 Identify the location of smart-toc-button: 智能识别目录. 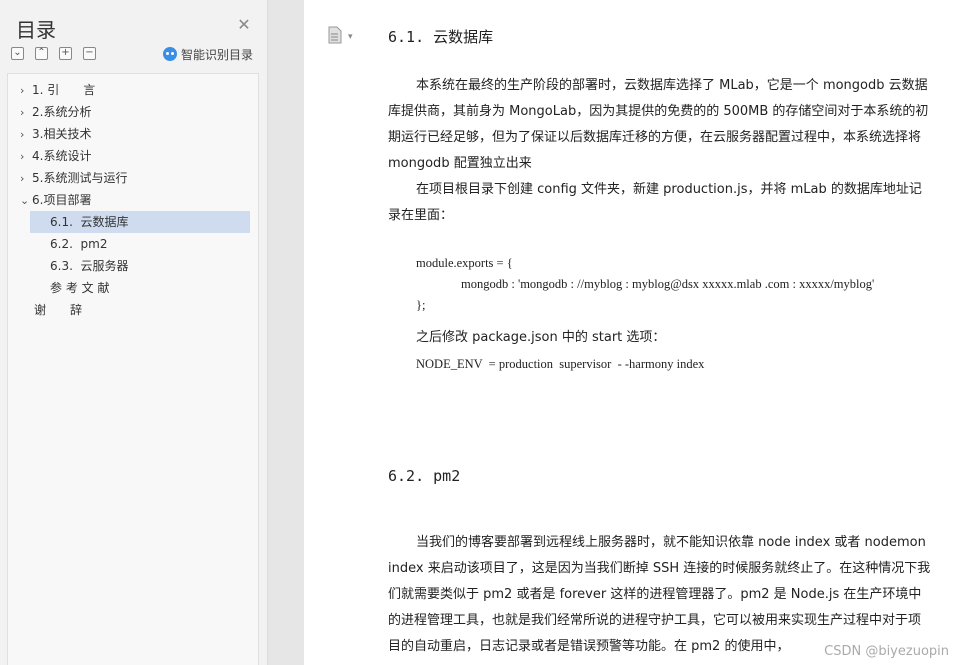
(208, 55).